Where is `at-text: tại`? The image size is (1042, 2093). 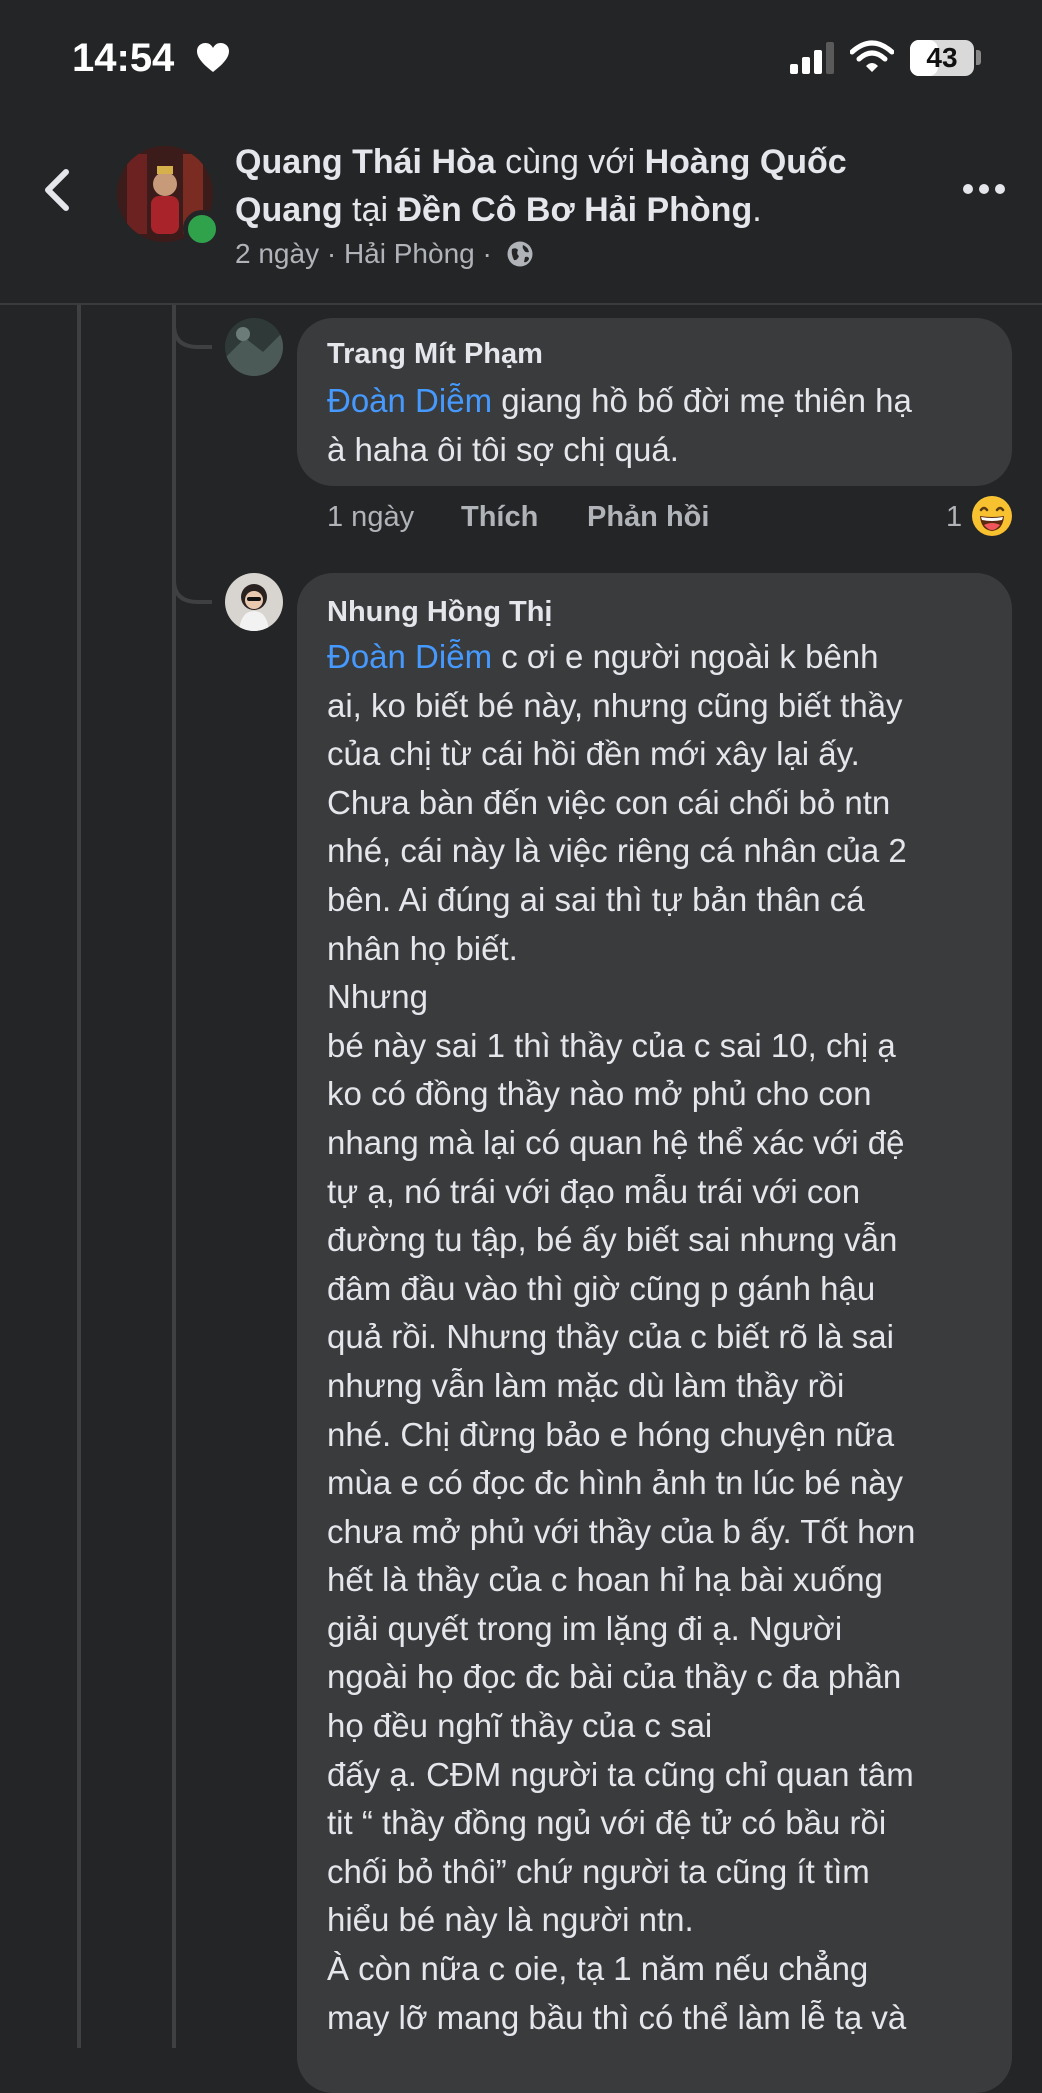 at-text: tại is located at coordinates (370, 210).